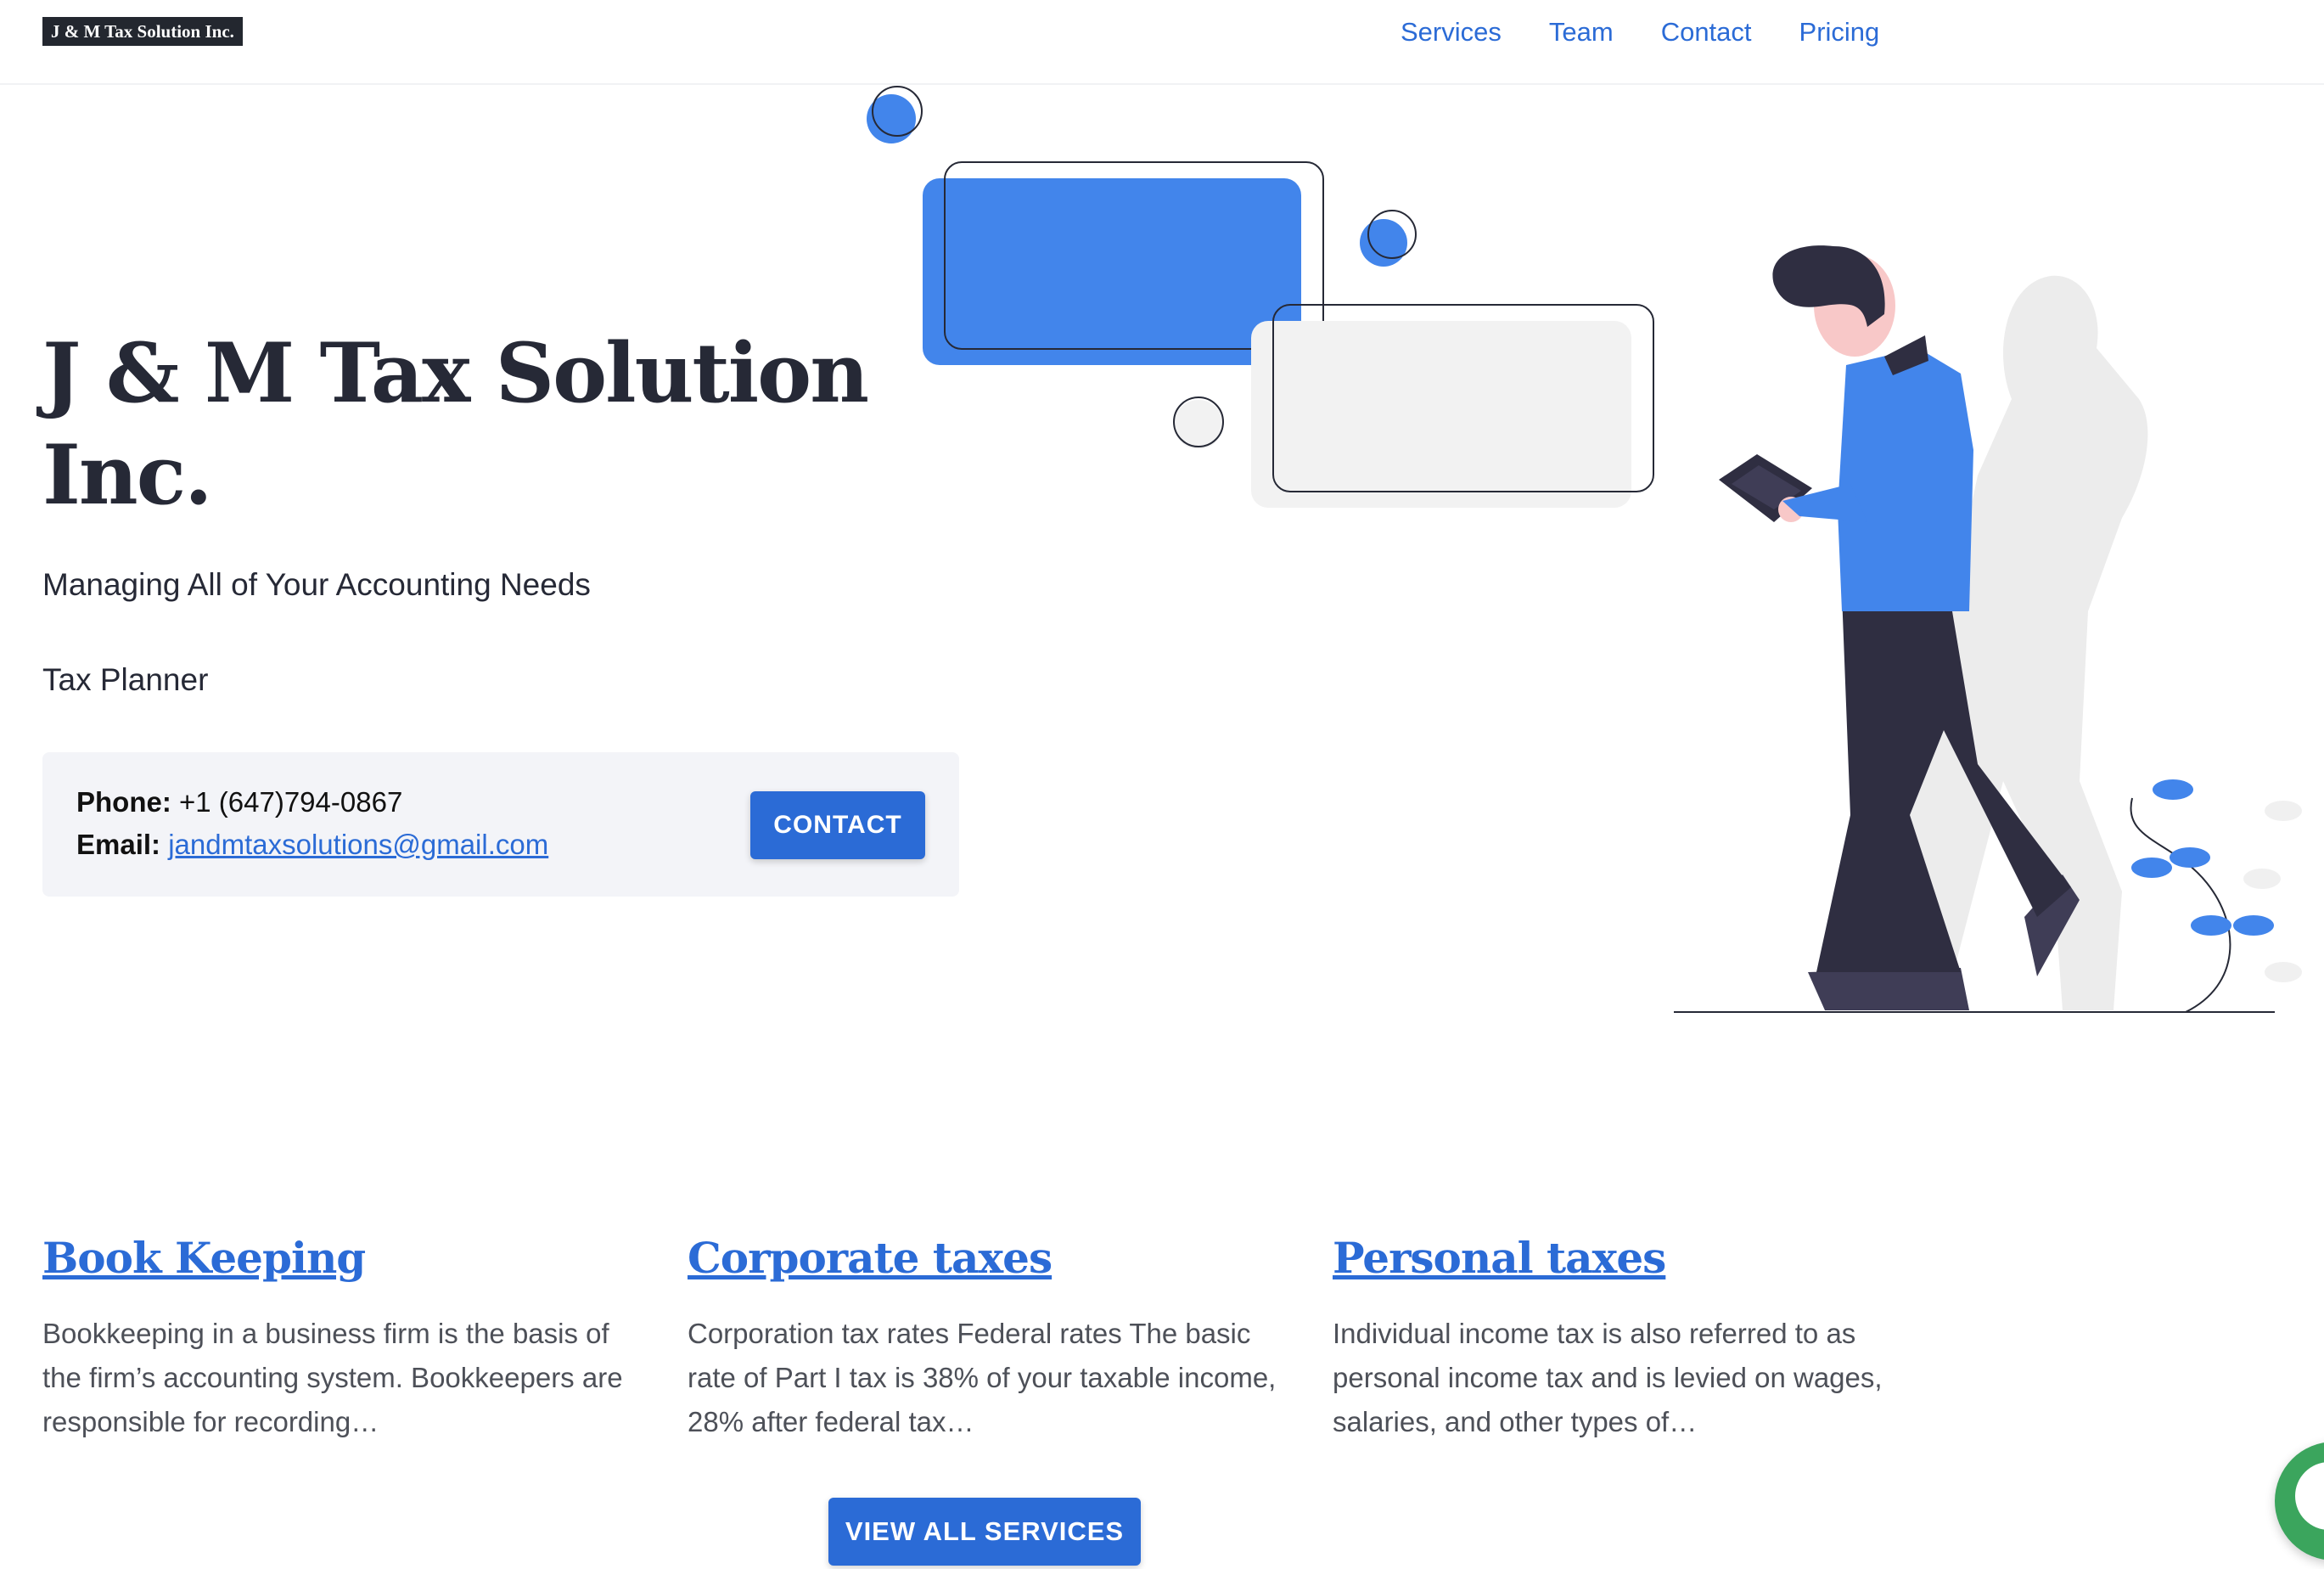 Image resolution: width=2324 pixels, height=1569 pixels. I want to click on phone-label: Phone:, so click(123, 802).